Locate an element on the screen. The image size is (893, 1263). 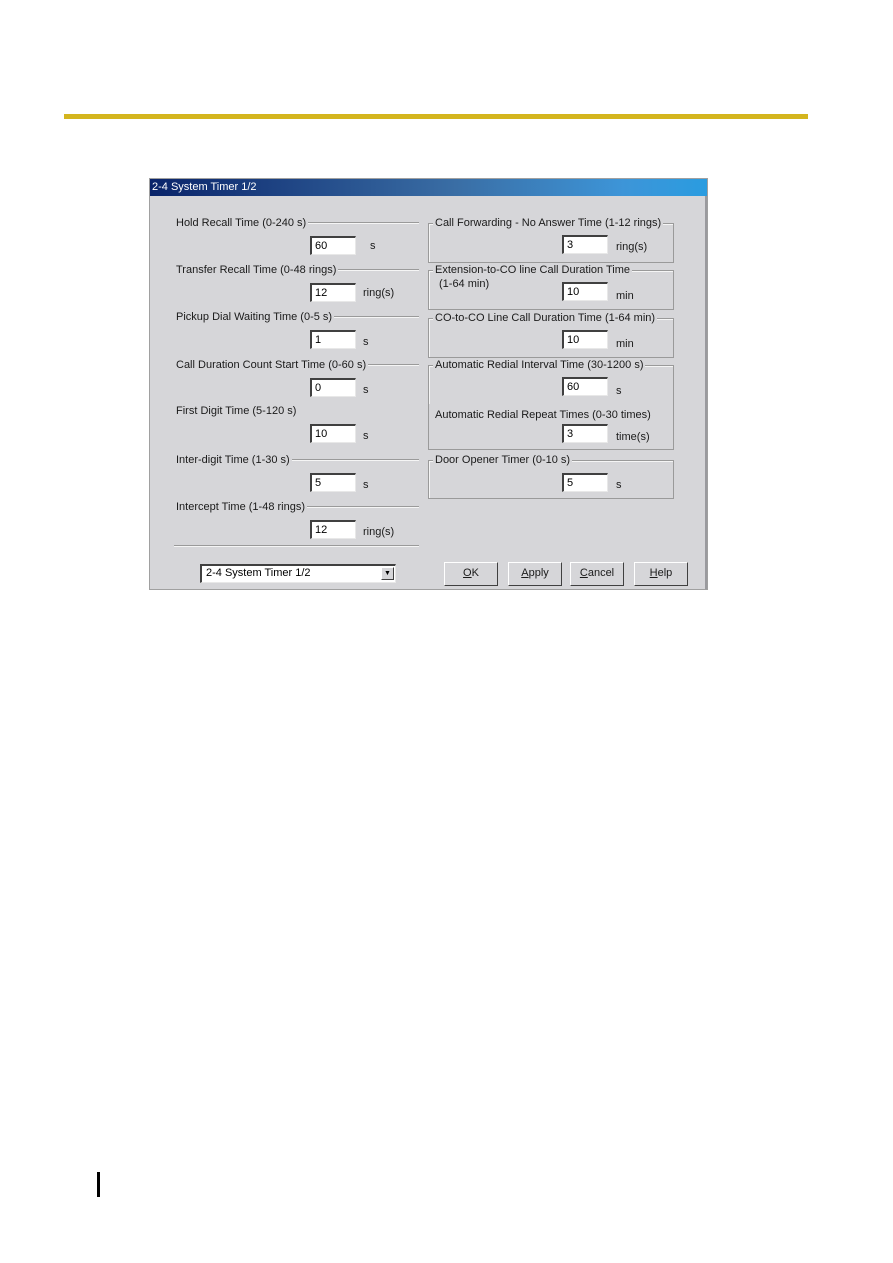
cancel-mnemonic: C is located at coordinates (583, 573).